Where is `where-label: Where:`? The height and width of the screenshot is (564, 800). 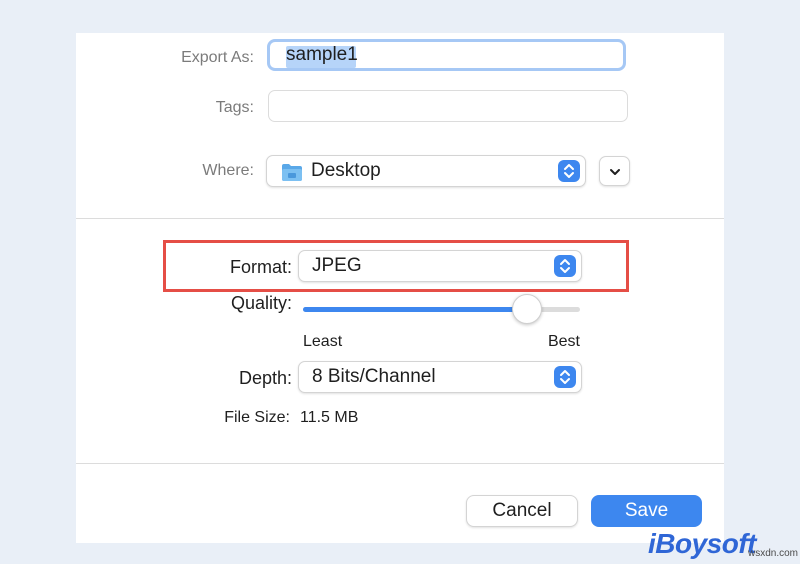 where-label: Where: is located at coordinates (228, 170).